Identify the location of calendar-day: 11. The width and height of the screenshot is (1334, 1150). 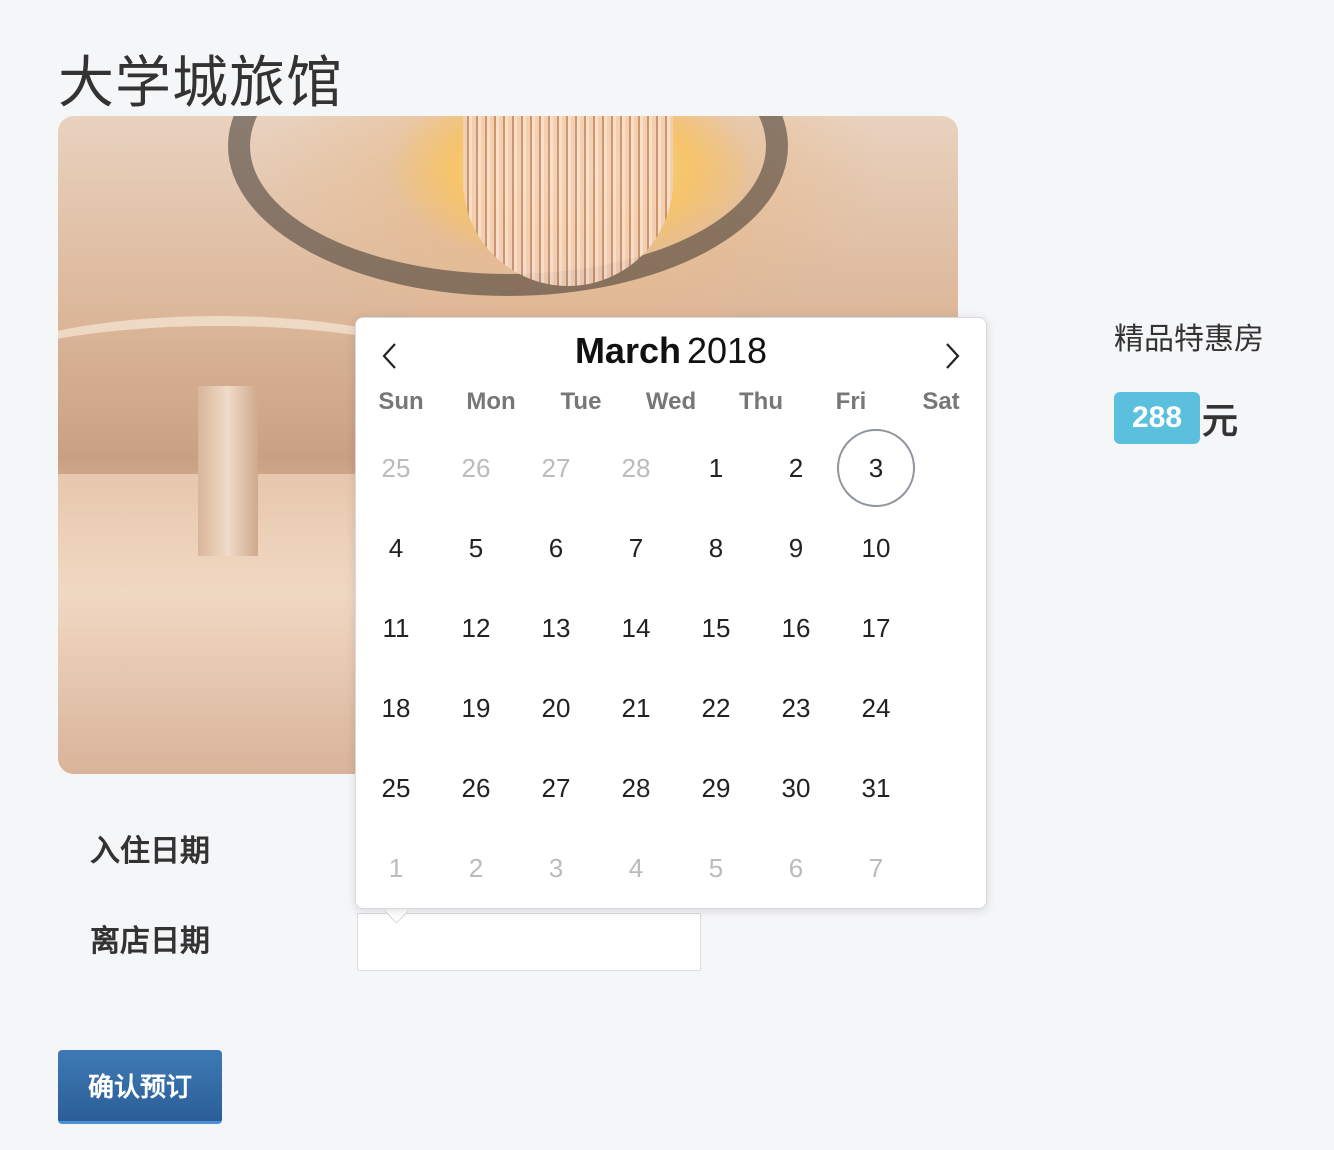
(396, 628).